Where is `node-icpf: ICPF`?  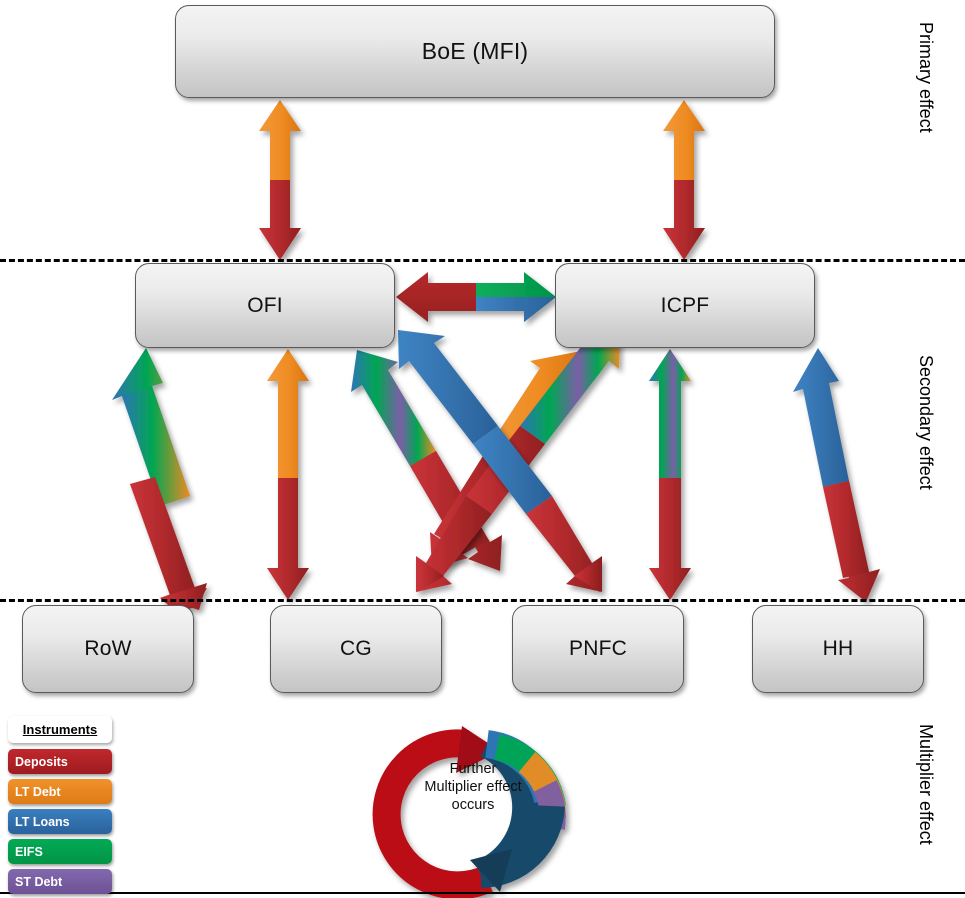 node-icpf: ICPF is located at coordinates (685, 305).